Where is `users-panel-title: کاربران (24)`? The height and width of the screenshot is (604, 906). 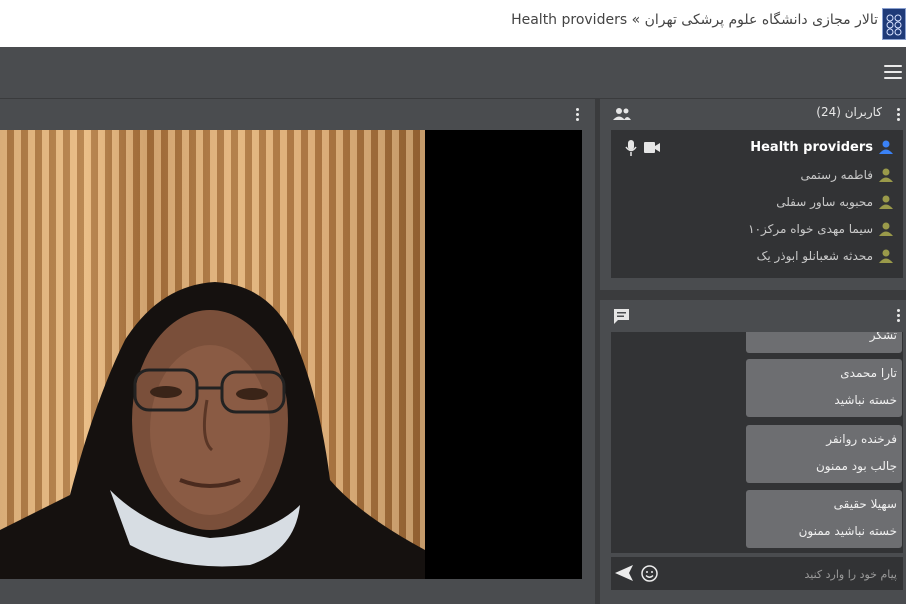 users-panel-title: کاربران (24) is located at coordinates (849, 112).